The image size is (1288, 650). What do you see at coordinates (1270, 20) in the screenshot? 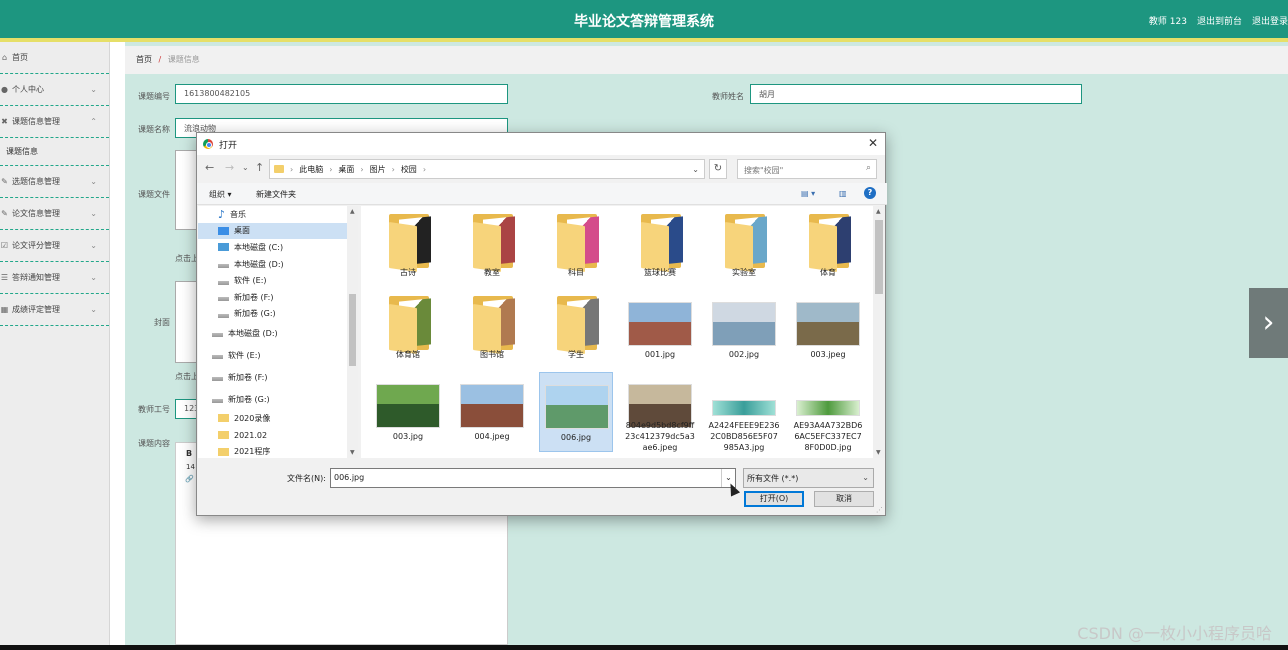
I see `logout-link: 退出登录` at bounding box center [1270, 20].